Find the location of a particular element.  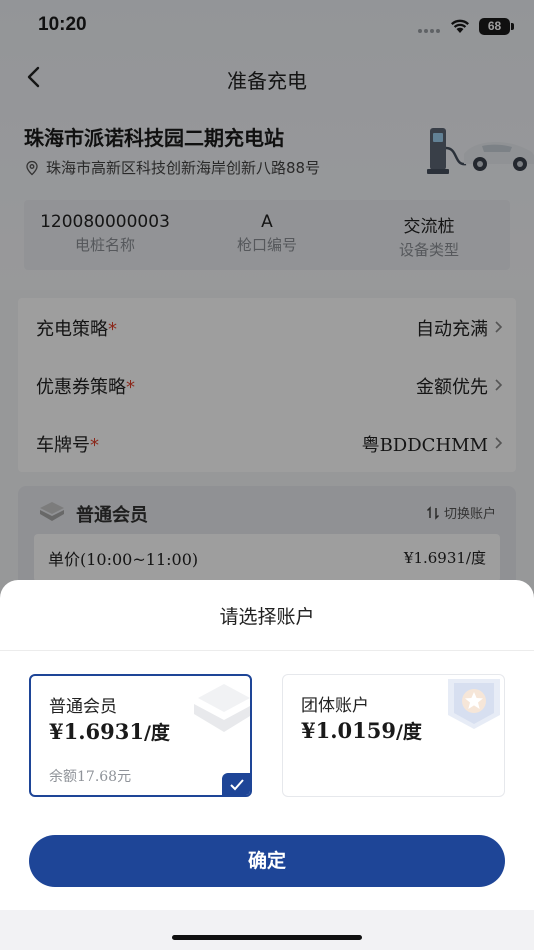

account-option-regular-member: 普通会员 ¥1.6931/度 余额17.68元 is located at coordinates (140, 735).